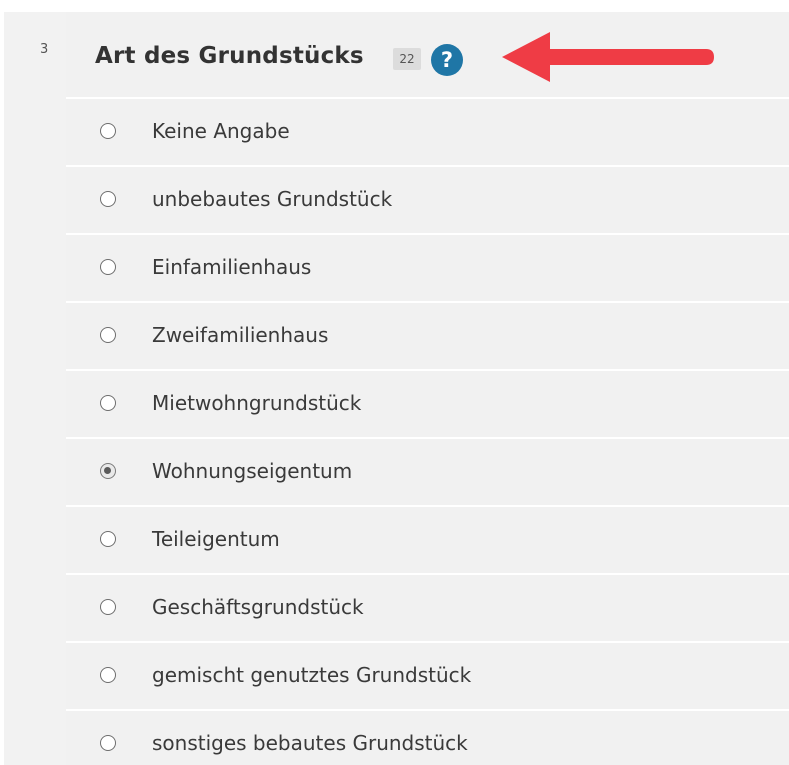  I want to click on arrow-left-icon, so click(608, 57).